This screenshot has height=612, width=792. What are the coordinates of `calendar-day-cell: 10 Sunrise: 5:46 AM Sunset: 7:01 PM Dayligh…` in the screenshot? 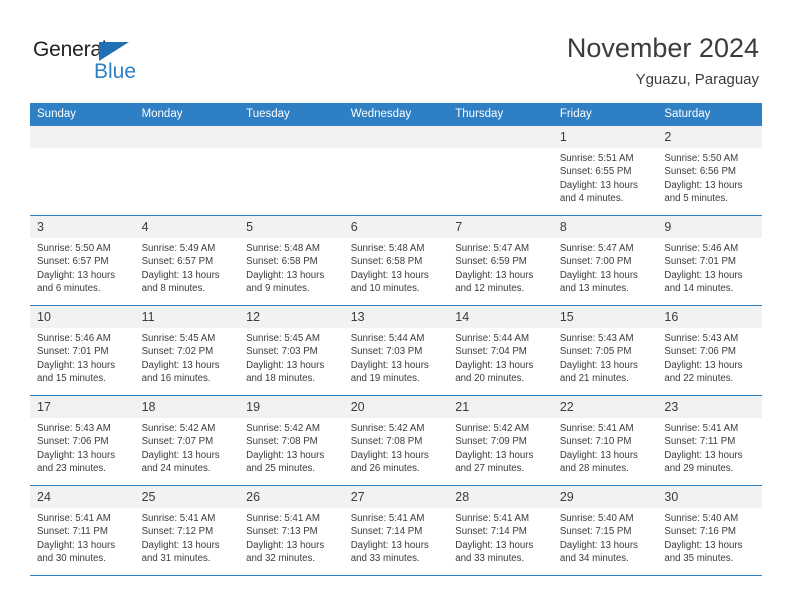 It's located at (82, 350).